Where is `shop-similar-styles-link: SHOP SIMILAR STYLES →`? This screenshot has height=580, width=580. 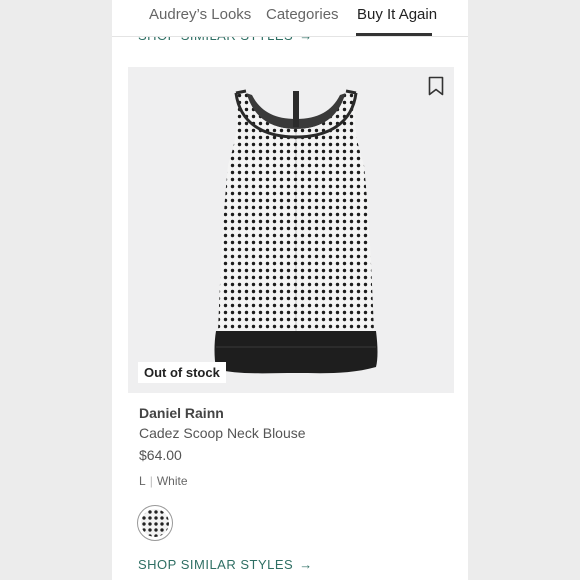 shop-similar-styles-link: SHOP SIMILAR STYLES → is located at coordinates (225, 564).